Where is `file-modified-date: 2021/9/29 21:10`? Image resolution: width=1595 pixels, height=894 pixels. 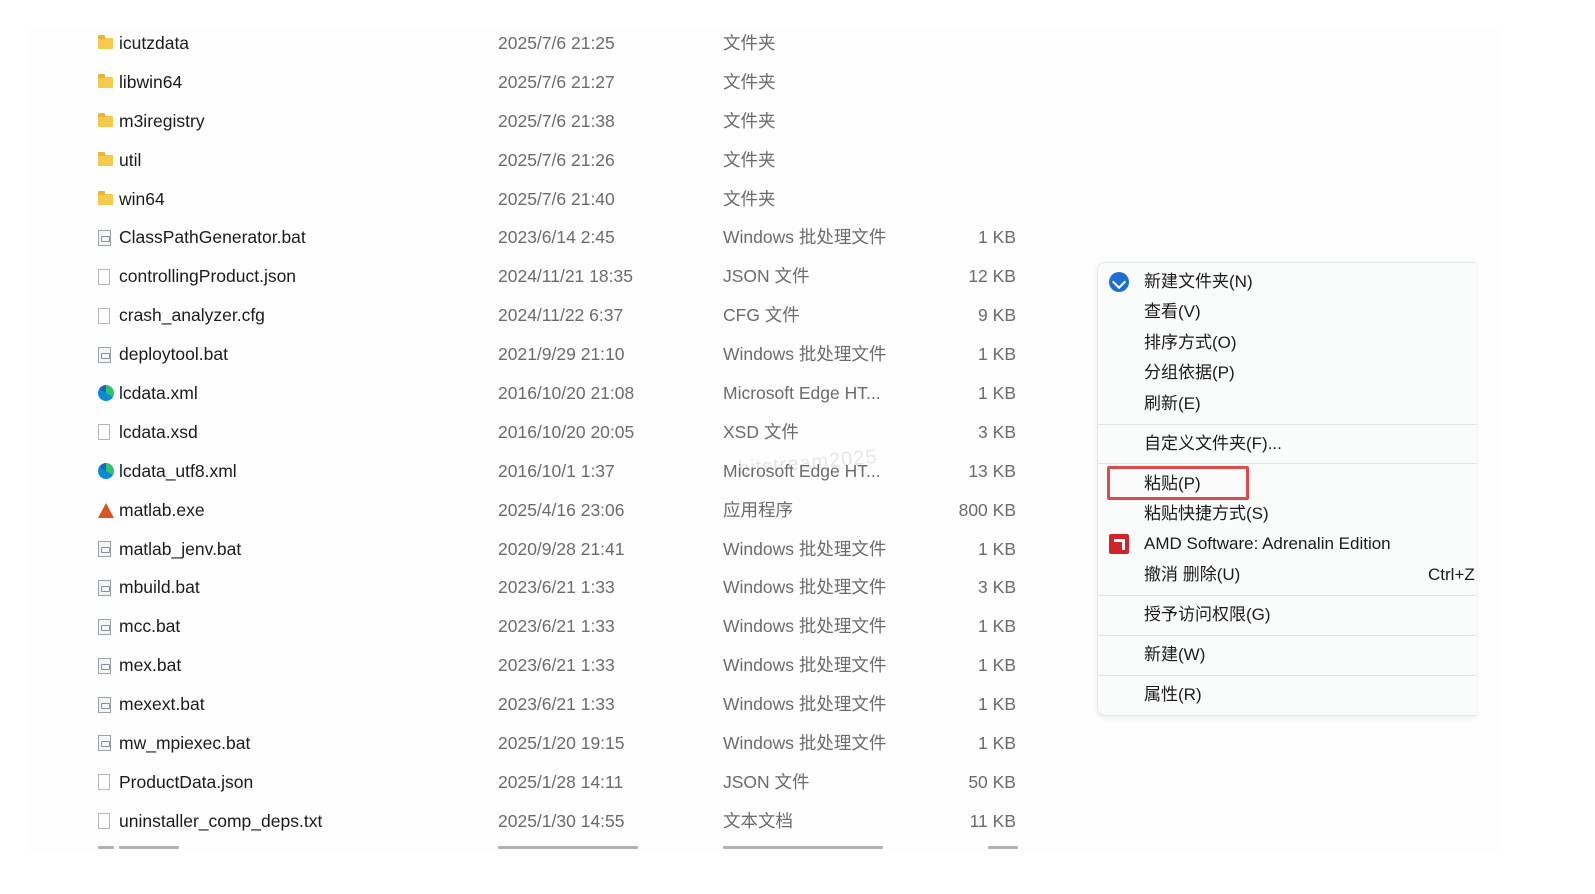 file-modified-date: 2021/9/29 21:10 is located at coordinates (561, 354).